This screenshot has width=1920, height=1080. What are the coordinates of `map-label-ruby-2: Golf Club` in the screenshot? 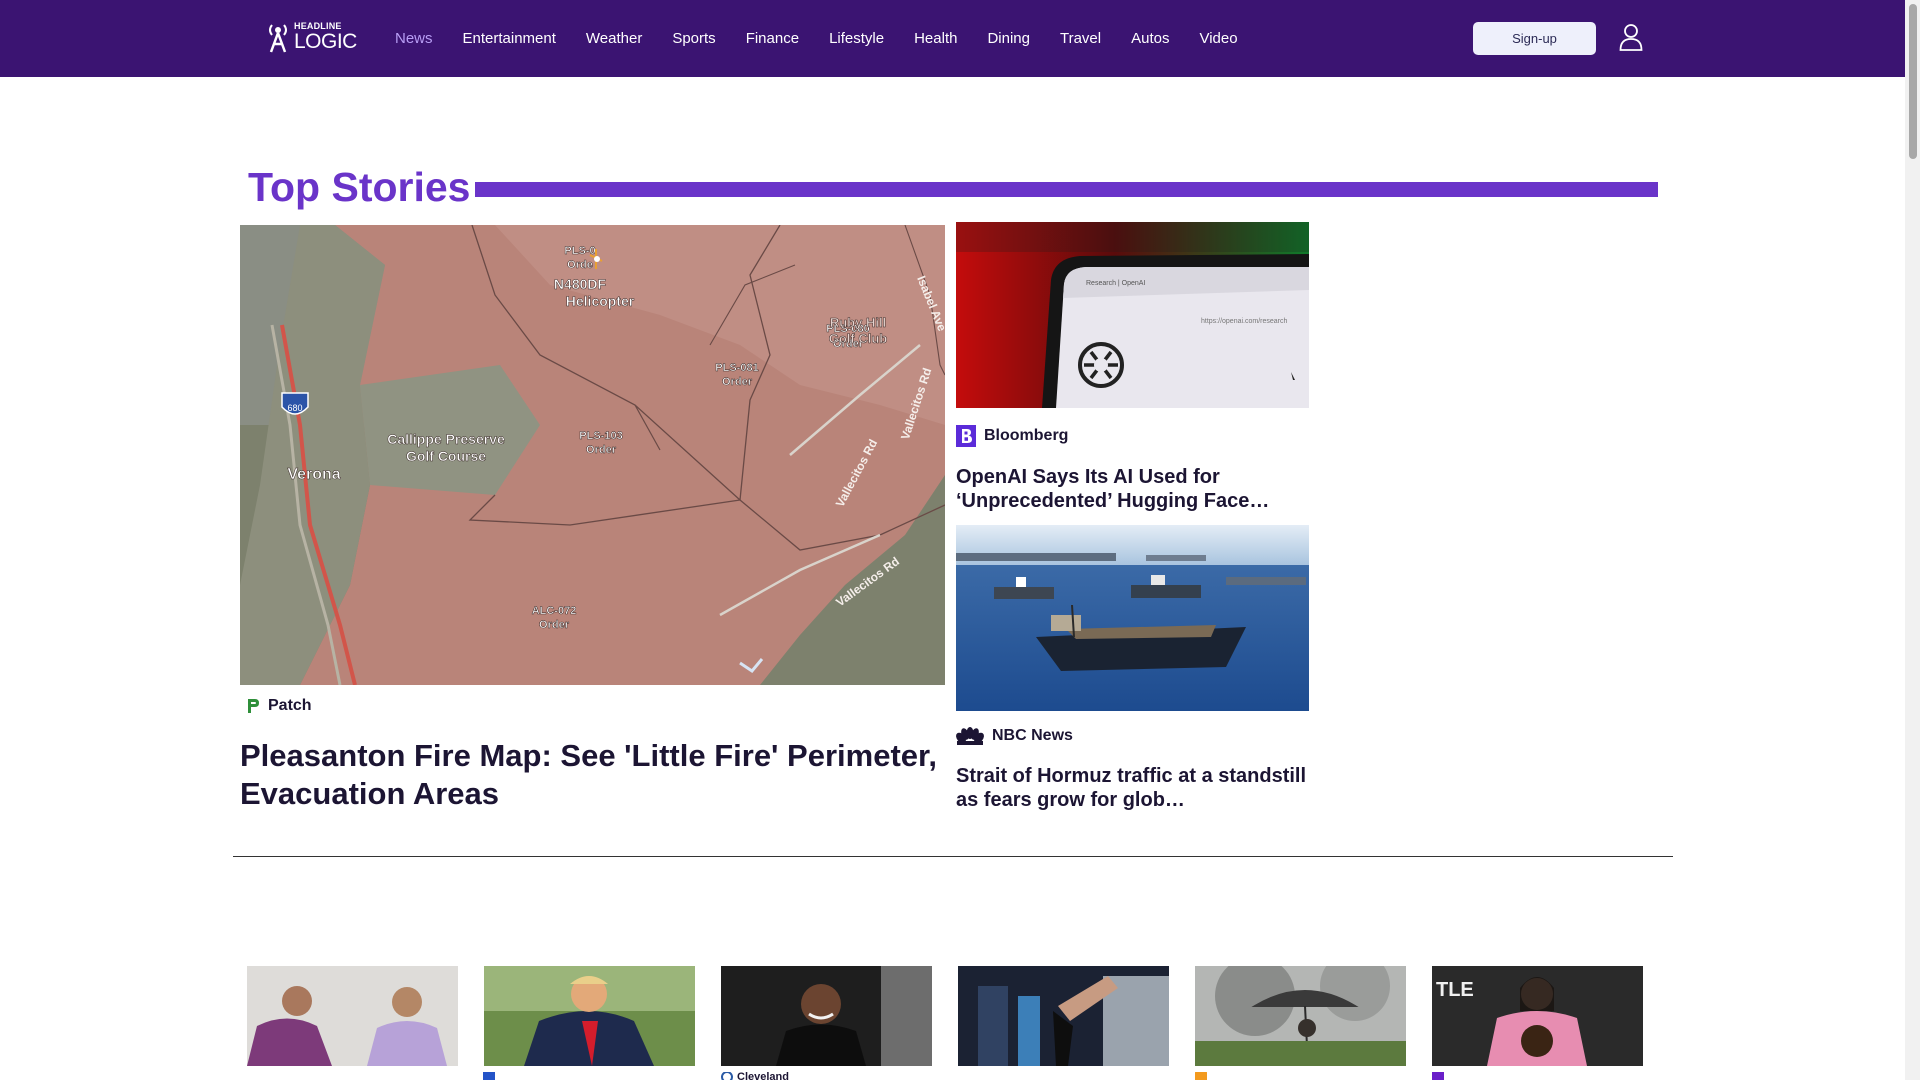 It's located at (858, 338).